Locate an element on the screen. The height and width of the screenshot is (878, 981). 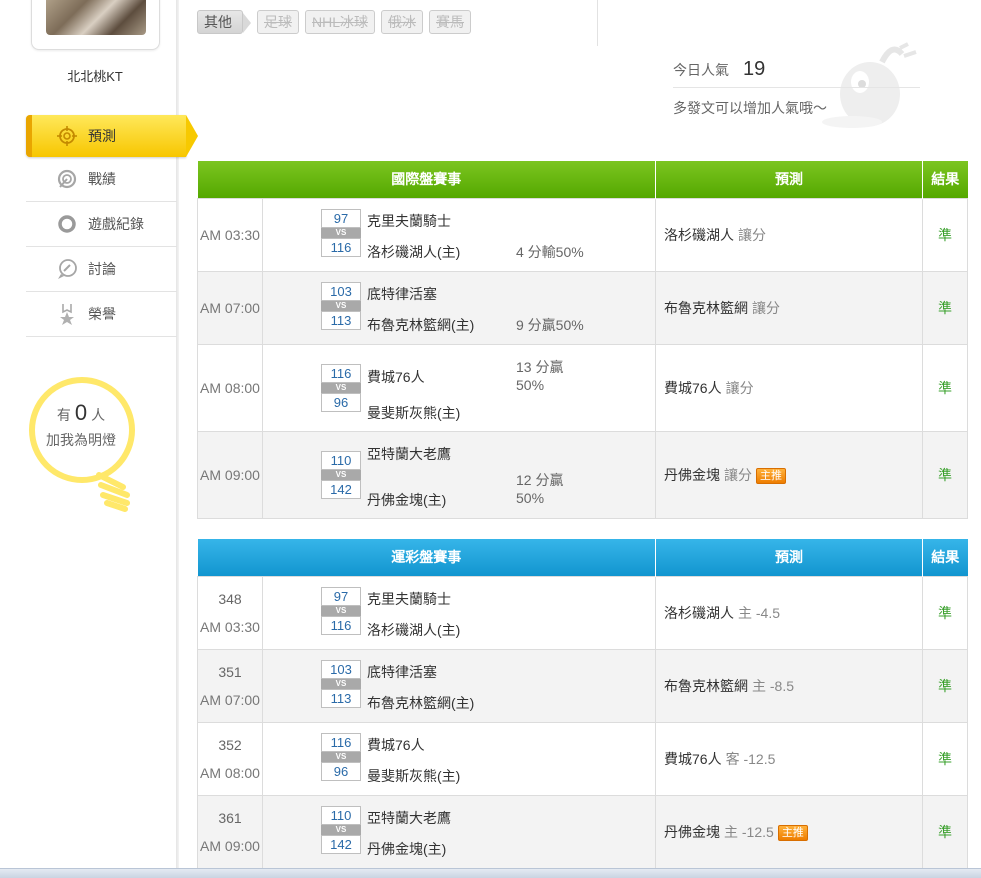
prediction-cell: 丹佛金塊主 -12.5 主推 is located at coordinates (789, 831).